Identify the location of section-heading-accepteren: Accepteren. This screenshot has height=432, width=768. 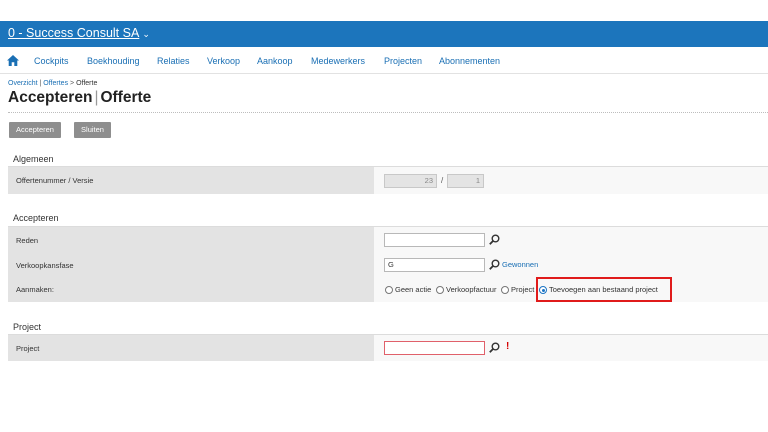
(36, 218).